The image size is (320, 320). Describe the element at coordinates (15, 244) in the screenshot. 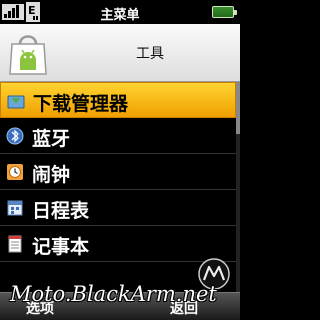

I see `notepad-icon` at that location.